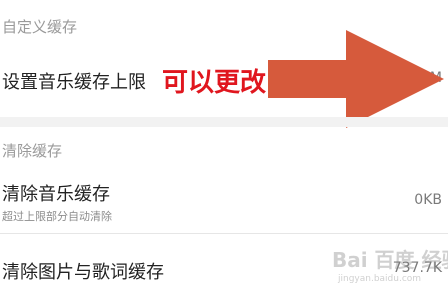 The image size is (448, 300). What do you see at coordinates (56, 194) in the screenshot?
I see `clear-music-cache-label: 清除音乐缓存` at bounding box center [56, 194].